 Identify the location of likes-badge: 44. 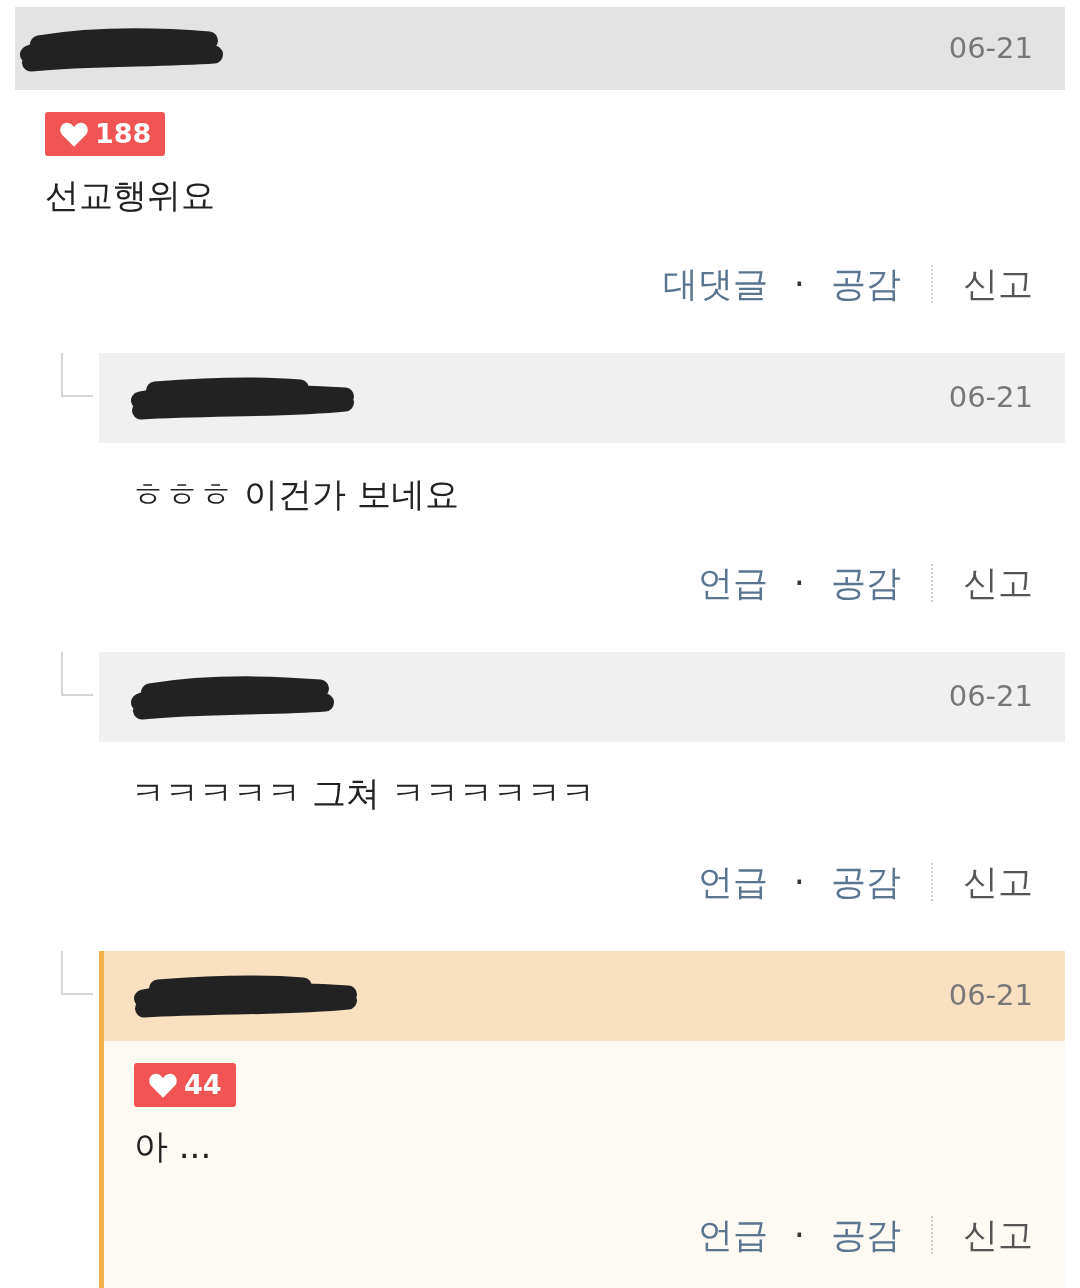
(185, 1085).